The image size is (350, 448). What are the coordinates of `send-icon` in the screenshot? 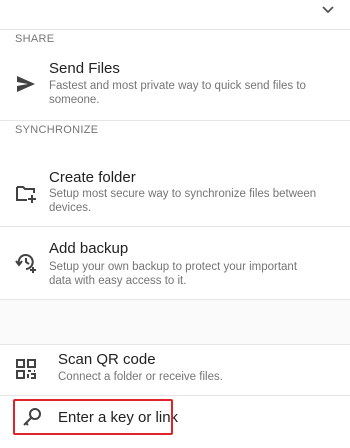 It's located at (26, 84).